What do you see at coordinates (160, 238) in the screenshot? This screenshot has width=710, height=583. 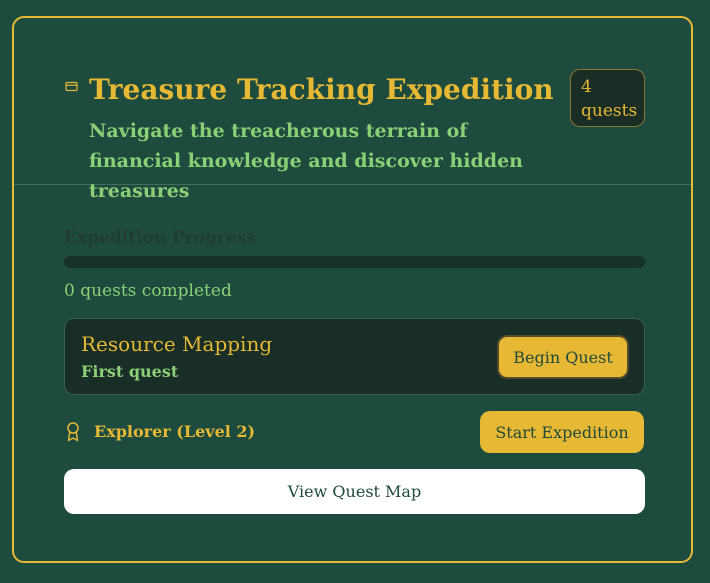 I see `progress-label: Expedition Progress` at bounding box center [160, 238].